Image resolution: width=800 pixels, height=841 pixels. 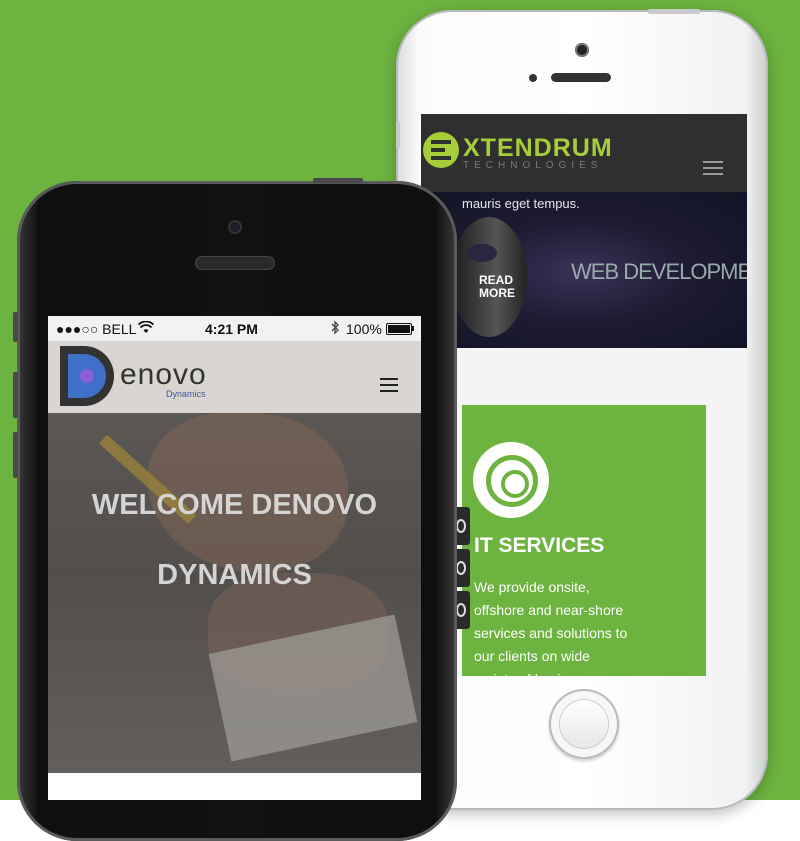 What do you see at coordinates (89, 376) in the screenshot?
I see `denovo-logo-icon` at bounding box center [89, 376].